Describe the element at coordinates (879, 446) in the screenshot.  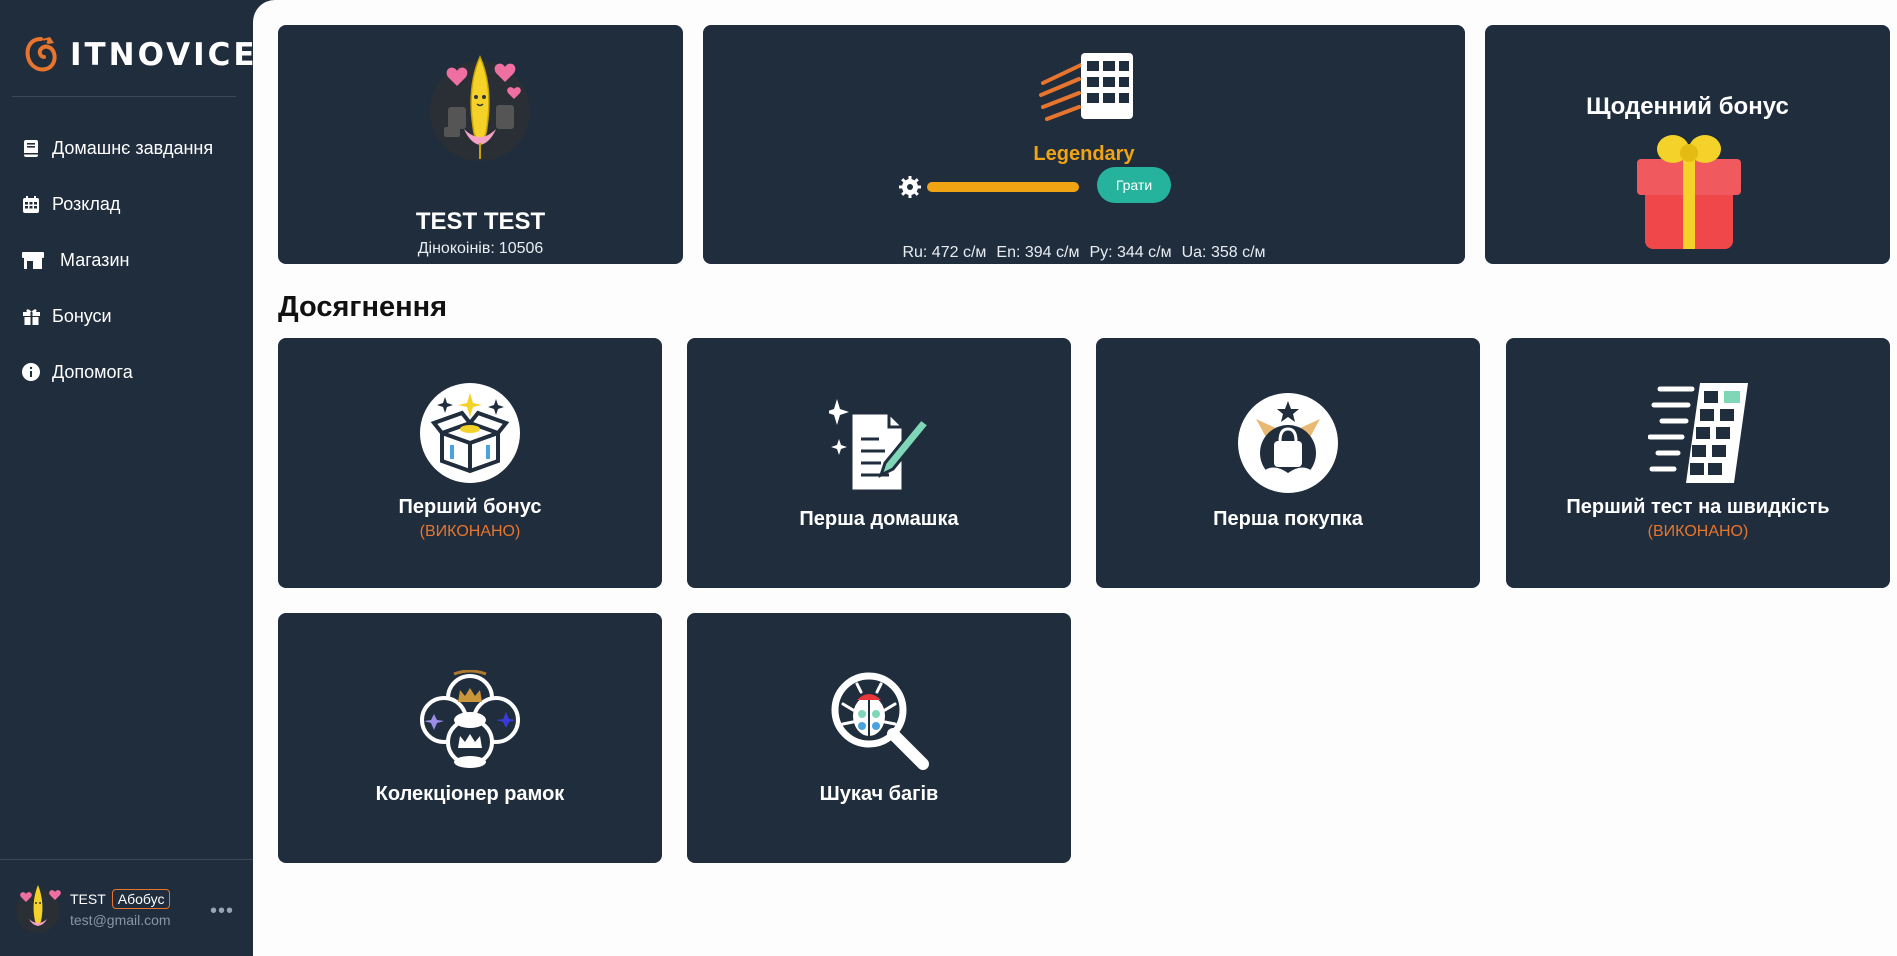
I see `homework-icon` at that location.